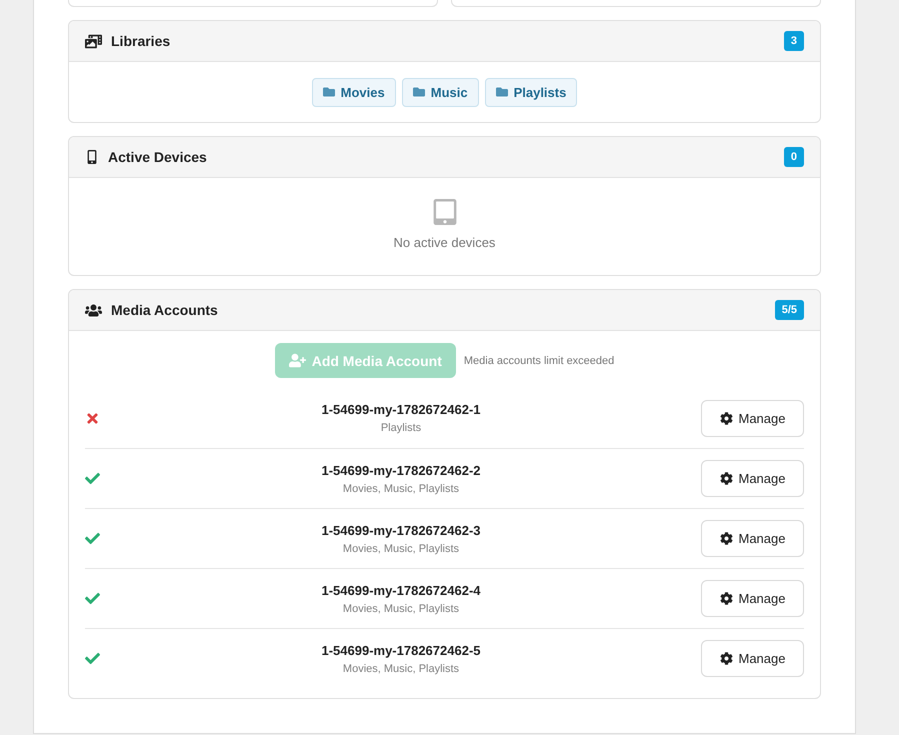 The image size is (899, 735). What do you see at coordinates (400, 530) in the screenshot?
I see `account-name: 1-54699-my-1782672462-3` at bounding box center [400, 530].